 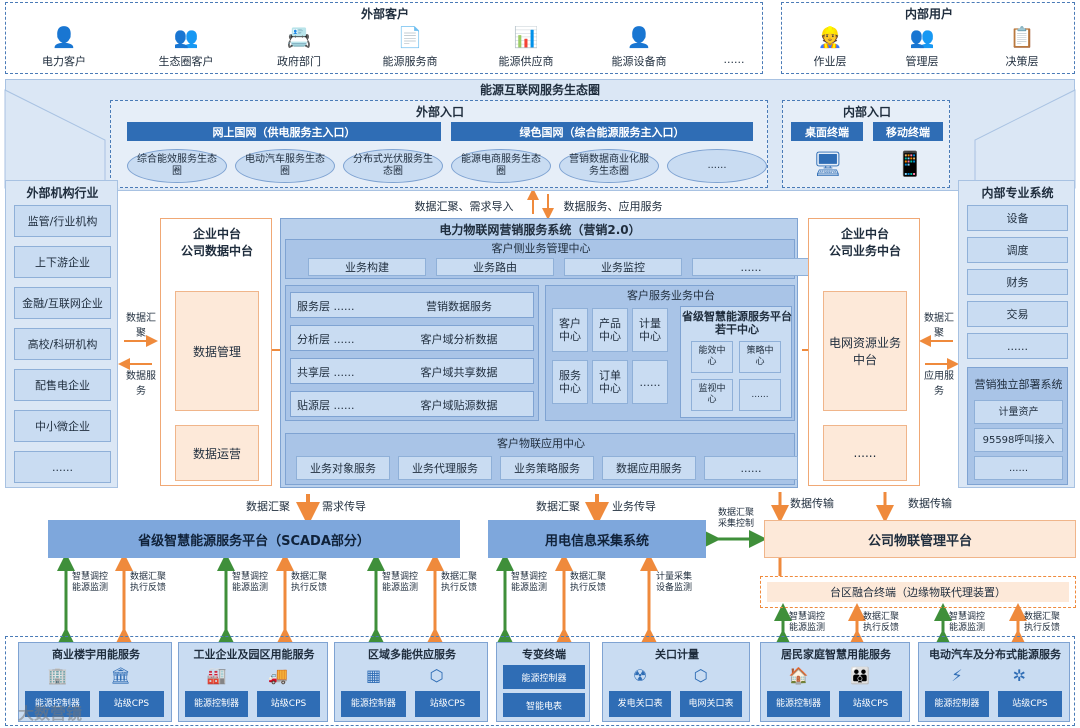 I want to click on eco-circle: 营销数据商业化服务生态圈, so click(x=609, y=166).